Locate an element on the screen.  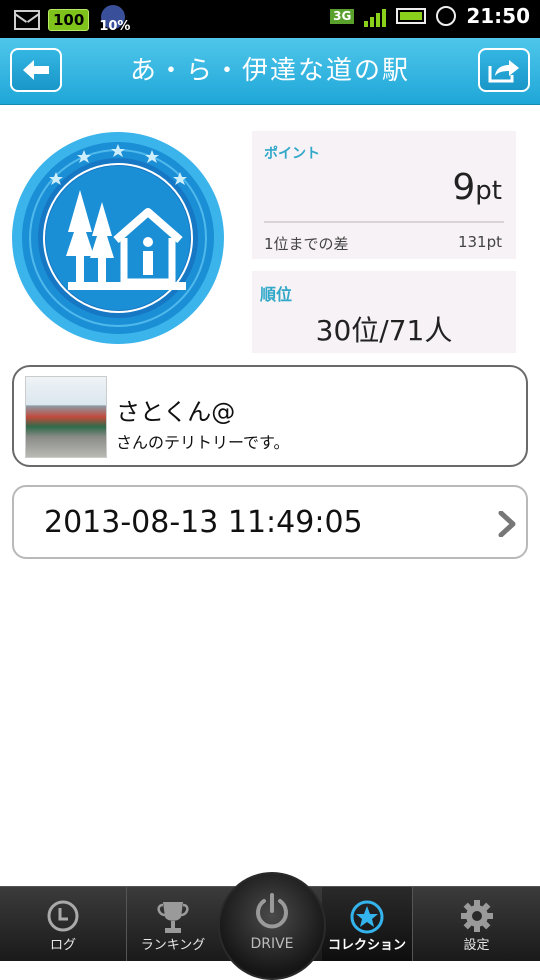
nav-settings: 設定 is located at coordinates (476, 924).